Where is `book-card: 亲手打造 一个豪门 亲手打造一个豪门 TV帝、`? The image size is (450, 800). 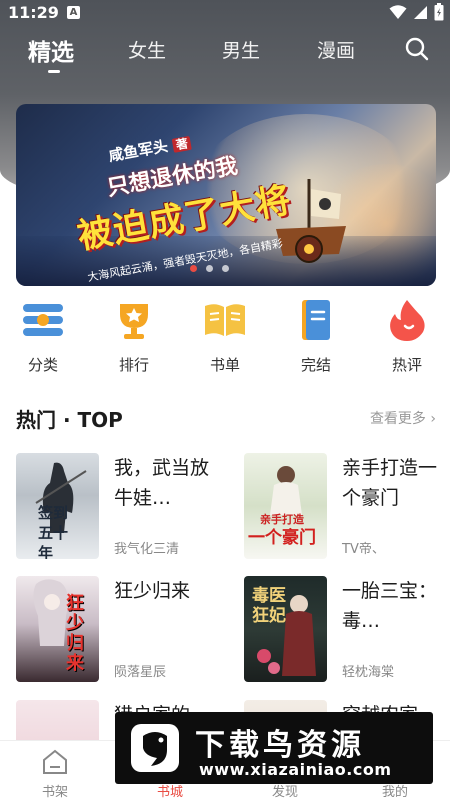 book-card: 亲手打造 一个豪门 亲手打造一个豪门 TV帝、 is located at coordinates (347, 508).